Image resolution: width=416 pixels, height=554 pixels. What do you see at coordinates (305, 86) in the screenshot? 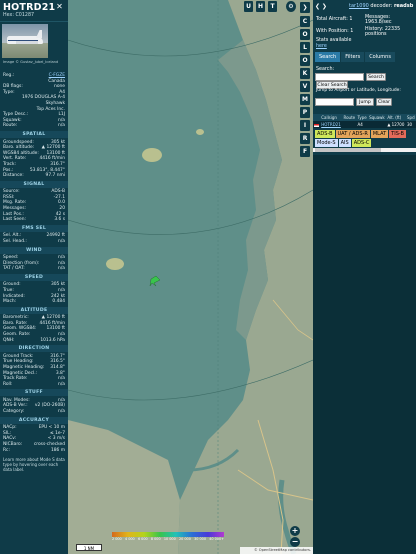
I see `map-side-button-v: V` at bounding box center [305, 86].